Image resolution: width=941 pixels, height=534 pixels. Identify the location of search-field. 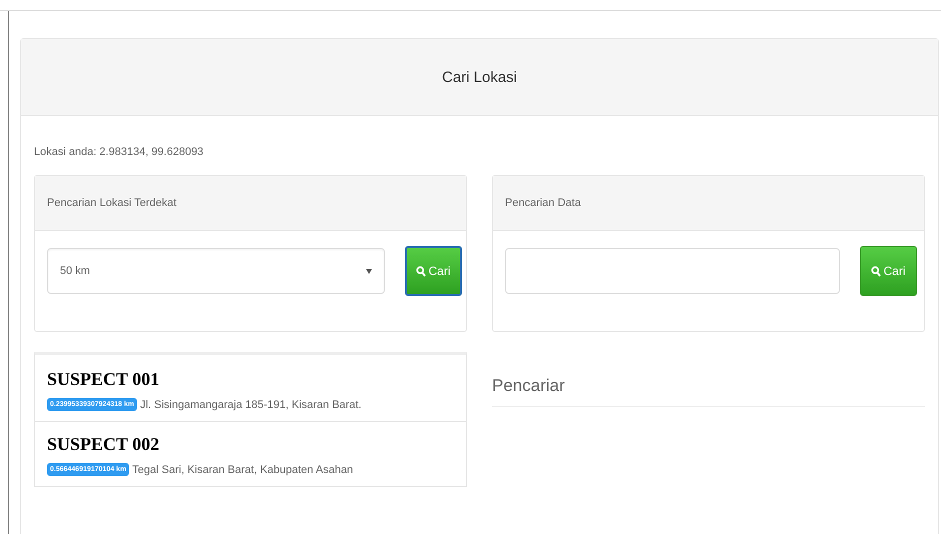
(672, 271).